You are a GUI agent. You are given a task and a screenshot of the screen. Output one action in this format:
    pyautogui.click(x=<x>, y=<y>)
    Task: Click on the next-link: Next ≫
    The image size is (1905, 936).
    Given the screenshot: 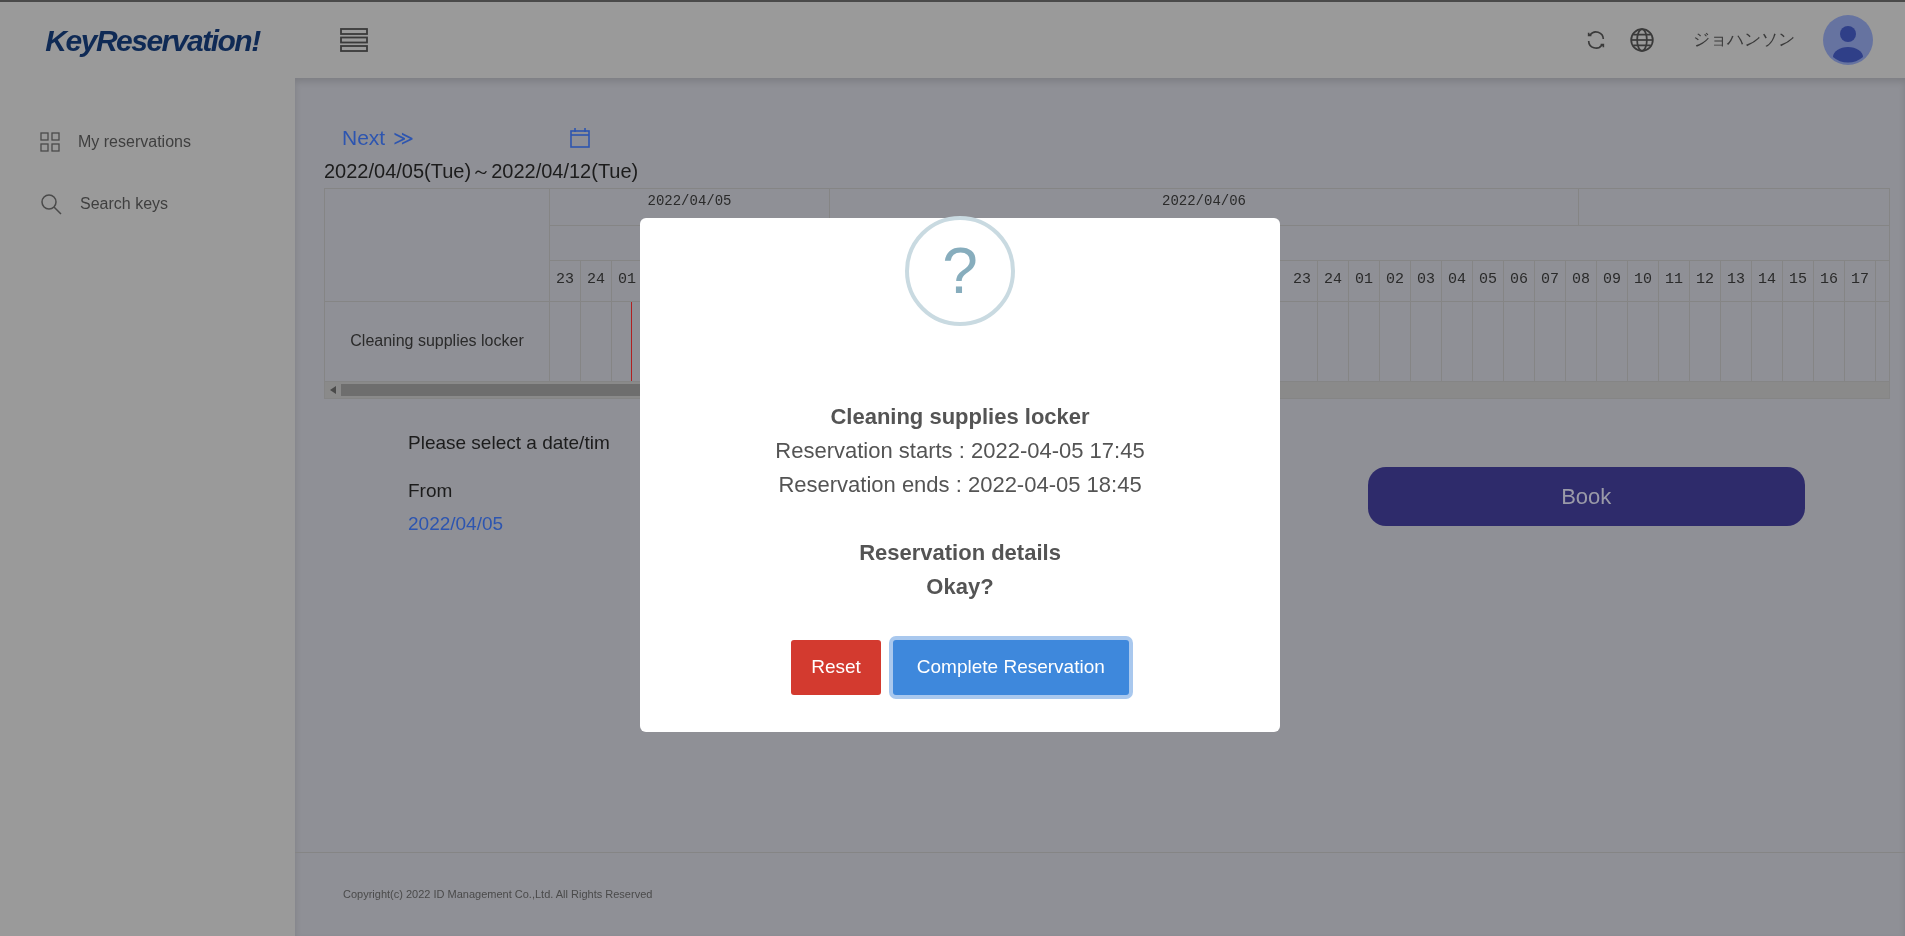 What is the action you would take?
    pyautogui.click(x=378, y=138)
    